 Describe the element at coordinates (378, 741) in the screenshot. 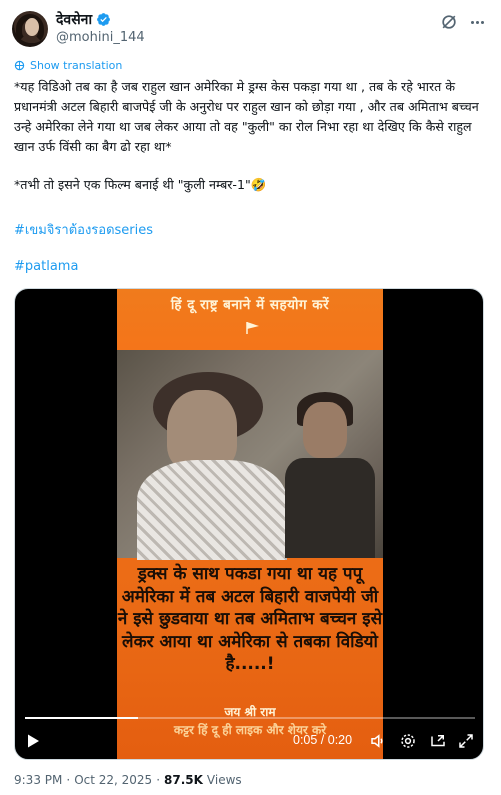

I see `volume-icon` at that location.